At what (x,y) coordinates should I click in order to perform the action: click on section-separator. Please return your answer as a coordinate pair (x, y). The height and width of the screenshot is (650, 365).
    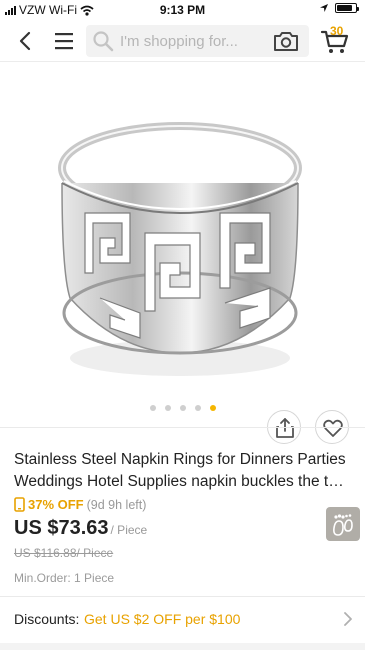
    Looking at the image, I should click on (182, 646).